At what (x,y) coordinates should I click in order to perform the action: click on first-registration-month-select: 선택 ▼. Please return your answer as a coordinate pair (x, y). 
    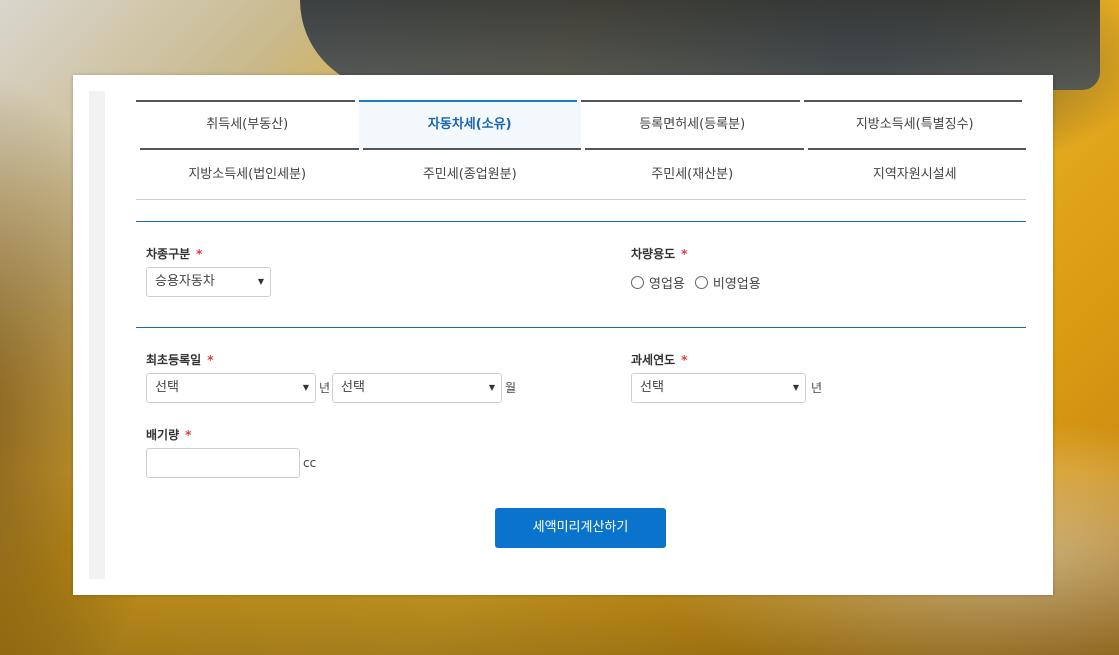
    Looking at the image, I should click on (417, 388).